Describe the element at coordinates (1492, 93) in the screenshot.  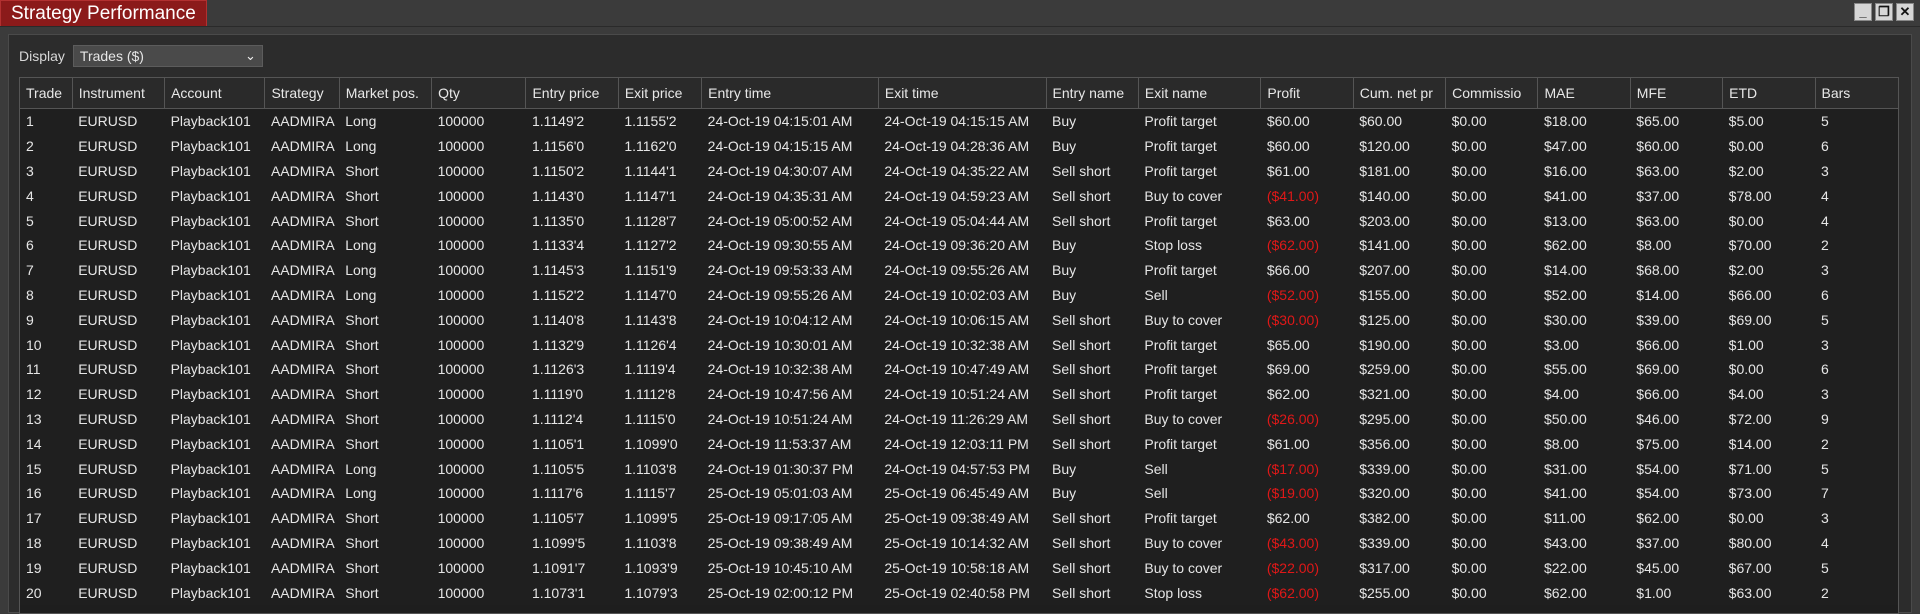
I see `column-header: Commissio` at that location.